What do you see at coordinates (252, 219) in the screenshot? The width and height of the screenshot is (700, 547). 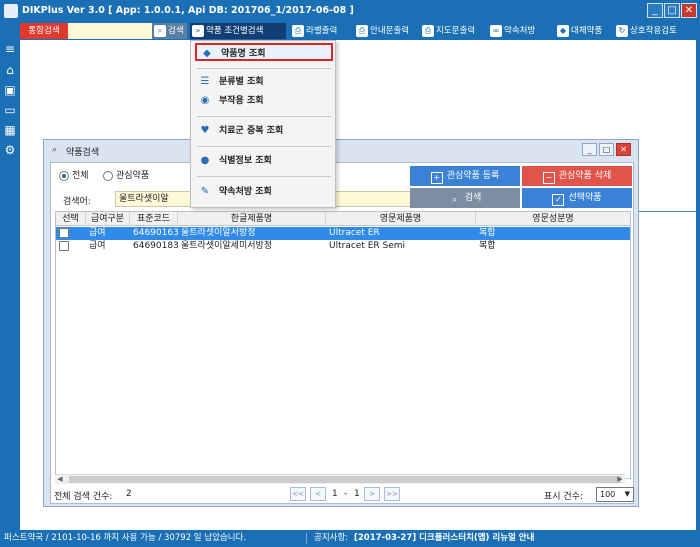 I see `col-kr-name: 한글제품명` at bounding box center [252, 219].